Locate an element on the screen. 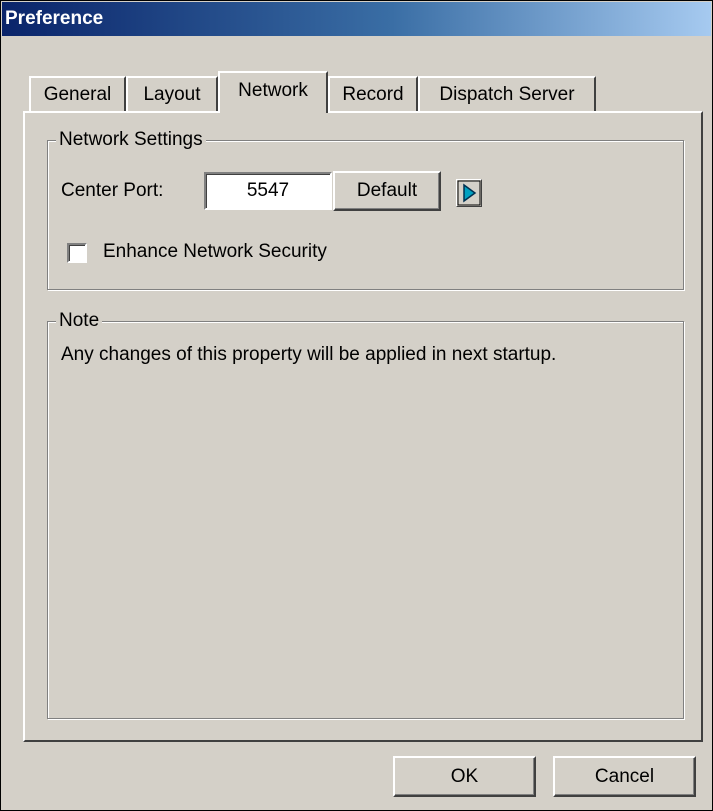 The height and width of the screenshot is (811, 713). cancel-button: Cancel is located at coordinates (624, 776).